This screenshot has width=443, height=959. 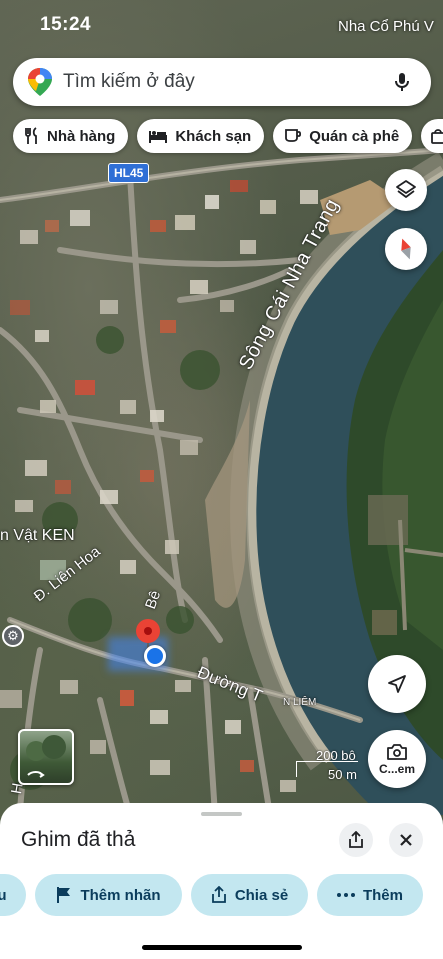 I want to click on home-indicator, so click(x=222, y=947).